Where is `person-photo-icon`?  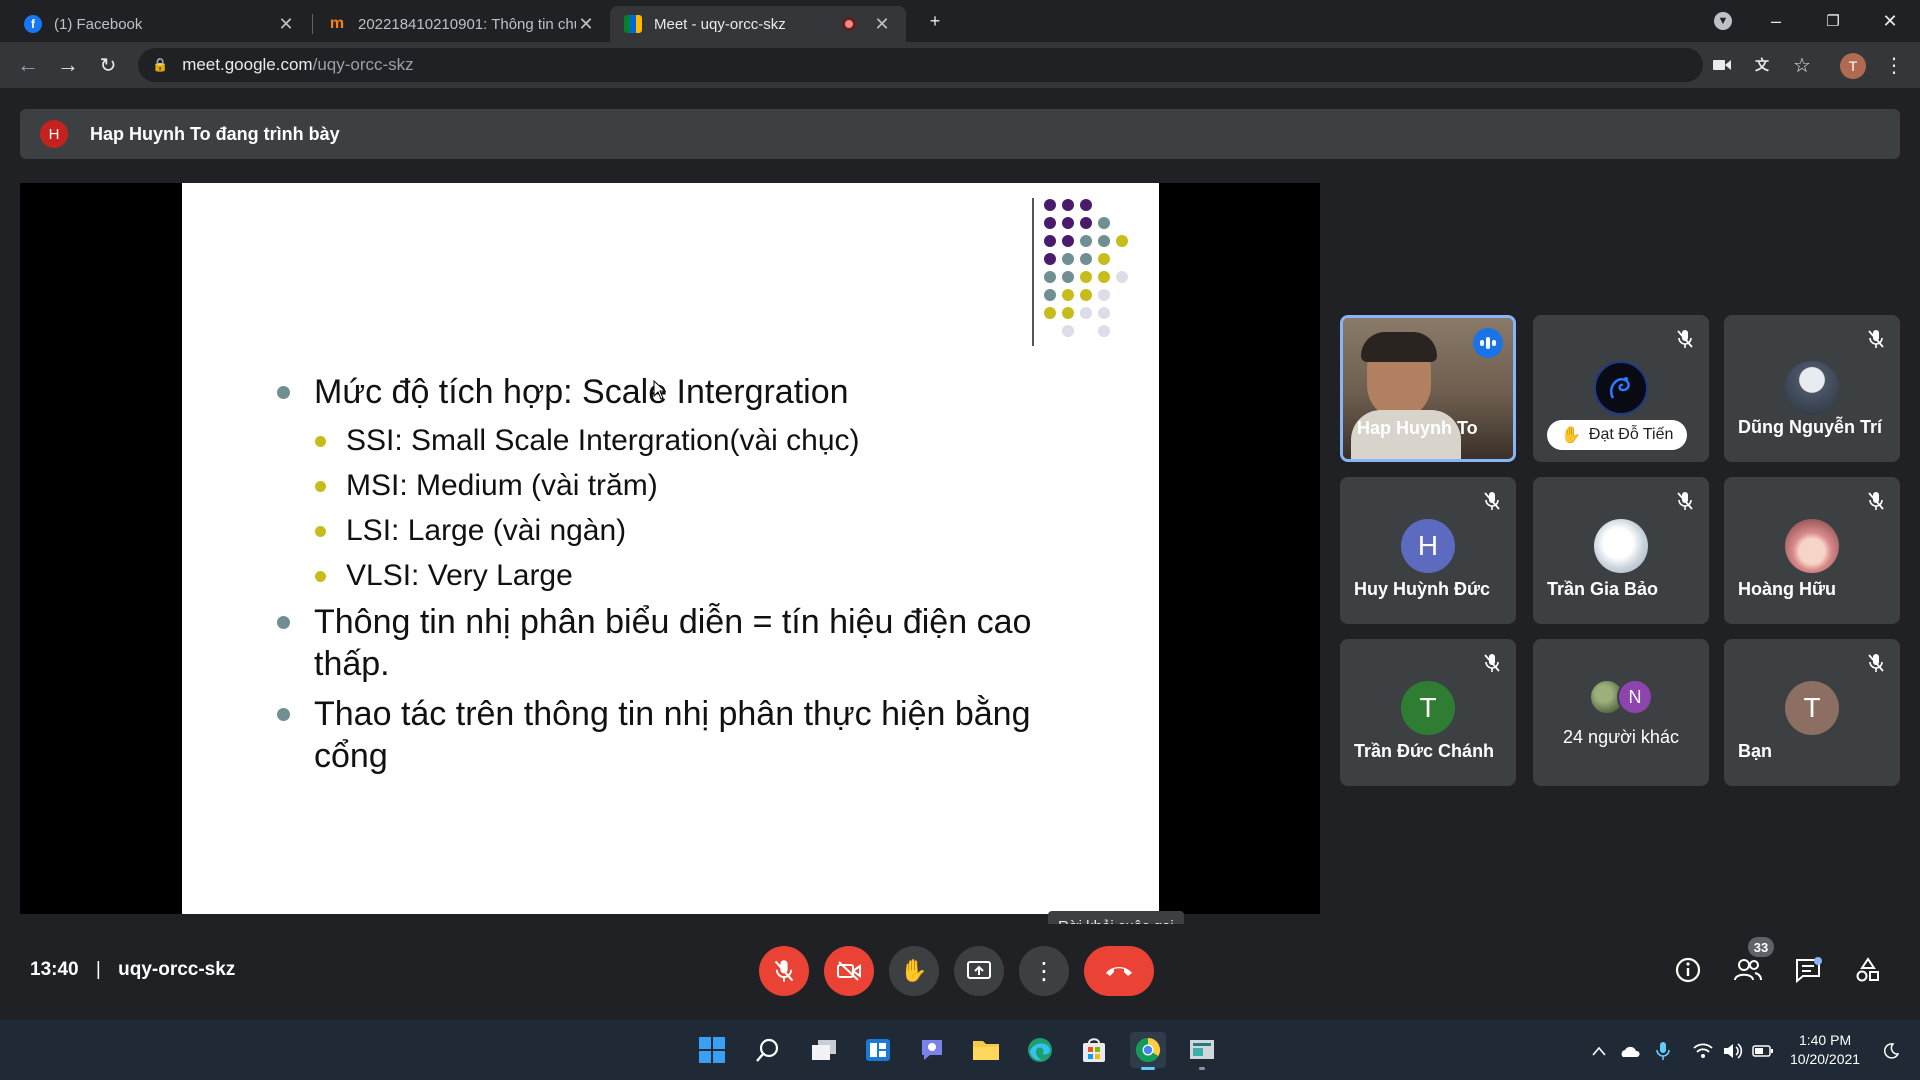
person-photo-icon is located at coordinates (1812, 388).